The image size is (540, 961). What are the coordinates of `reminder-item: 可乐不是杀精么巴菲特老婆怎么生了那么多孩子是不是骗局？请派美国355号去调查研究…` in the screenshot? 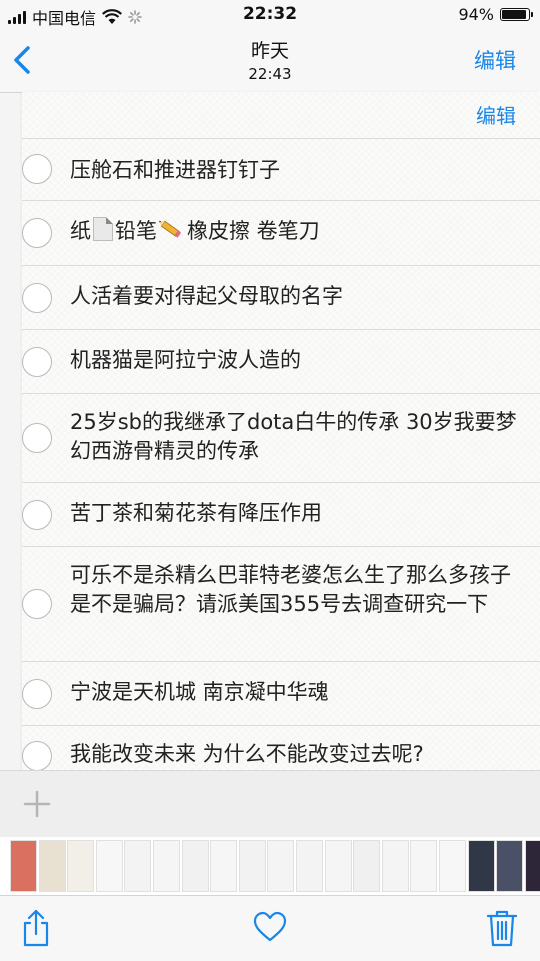 It's located at (281, 604).